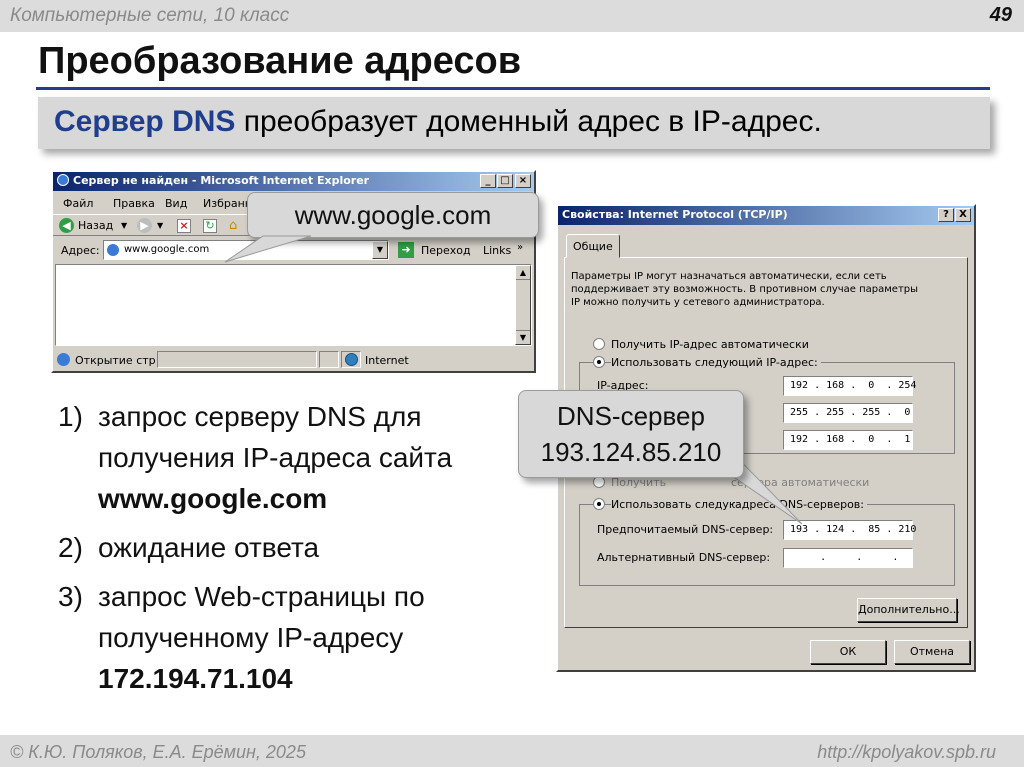  I want to click on authors-label: © К.Ю. Поляков, Е.А. Ерёмин, 2025, so click(158, 752).